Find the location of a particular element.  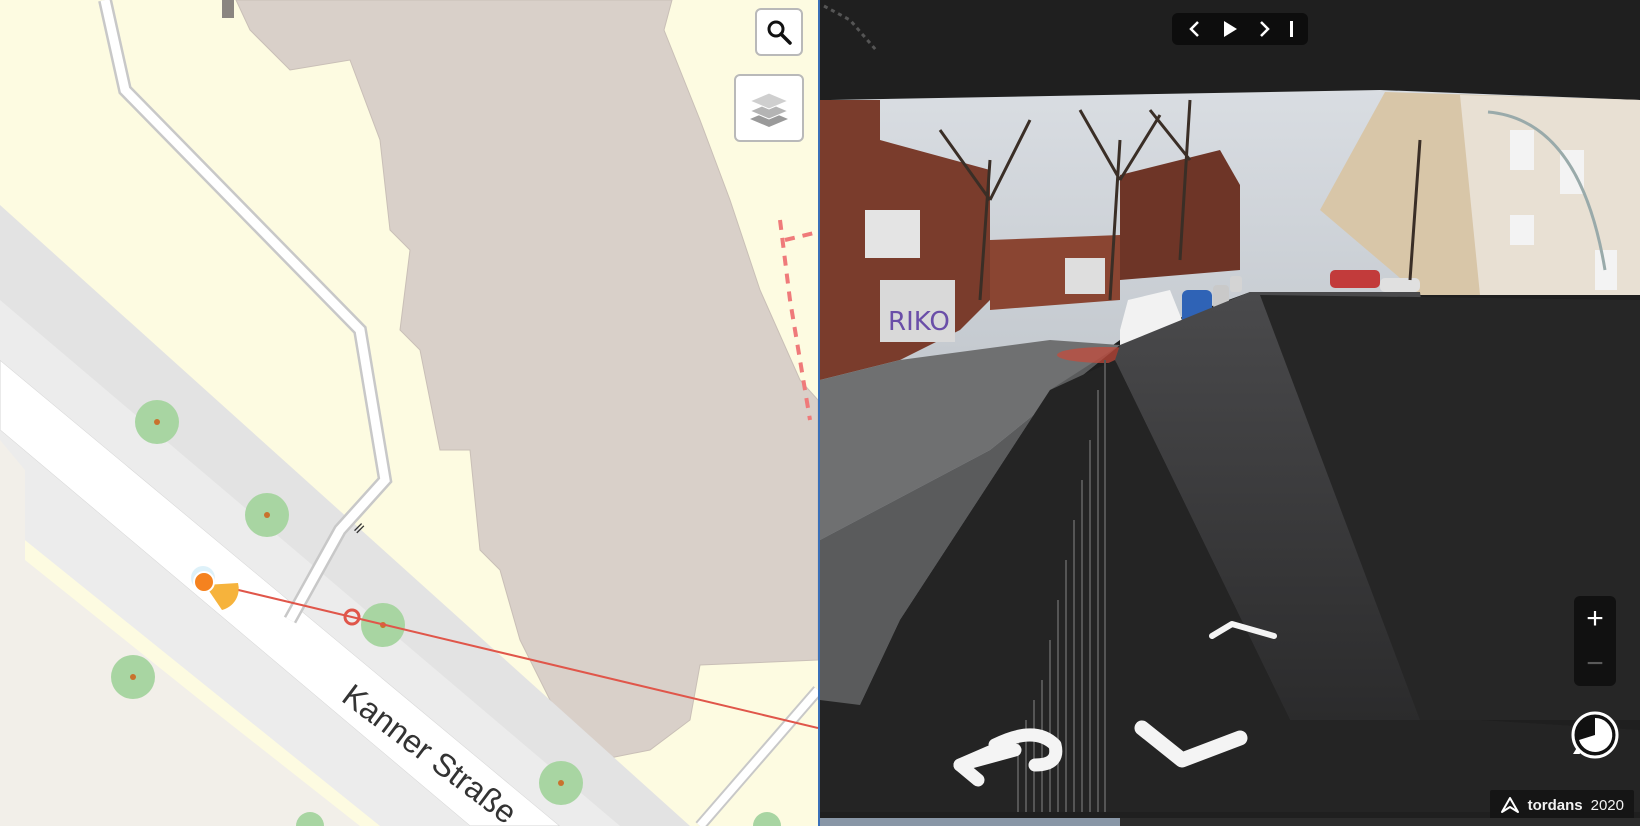

svg-text: RIKO is located at coordinates (919, 322).